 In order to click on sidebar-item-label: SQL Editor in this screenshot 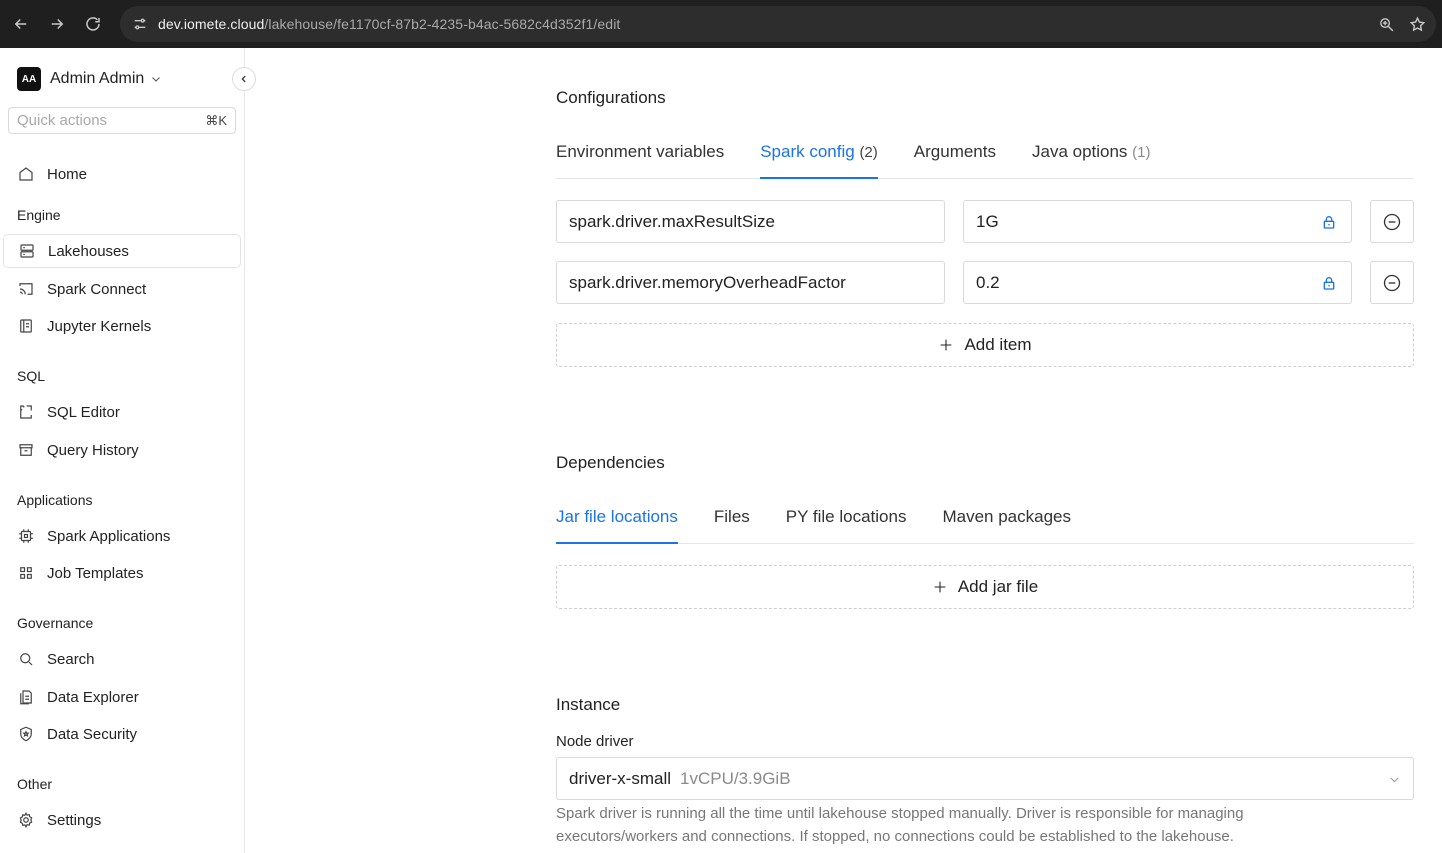, I will do `click(83, 412)`.